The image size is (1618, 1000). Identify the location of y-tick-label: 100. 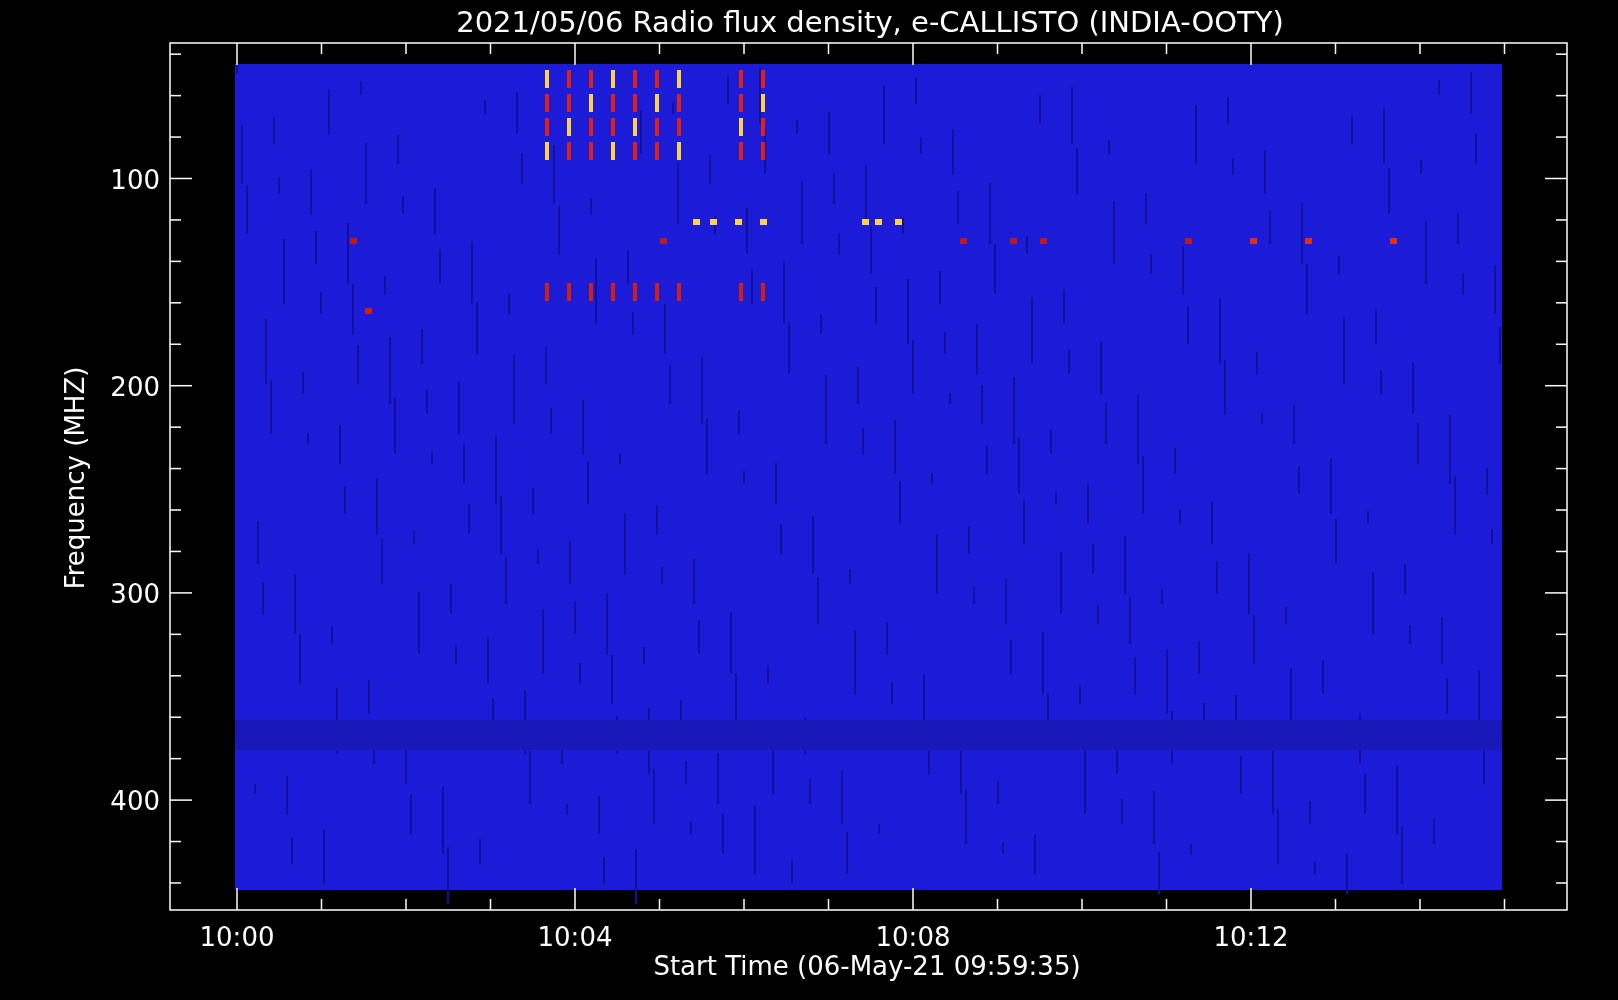
(135, 179).